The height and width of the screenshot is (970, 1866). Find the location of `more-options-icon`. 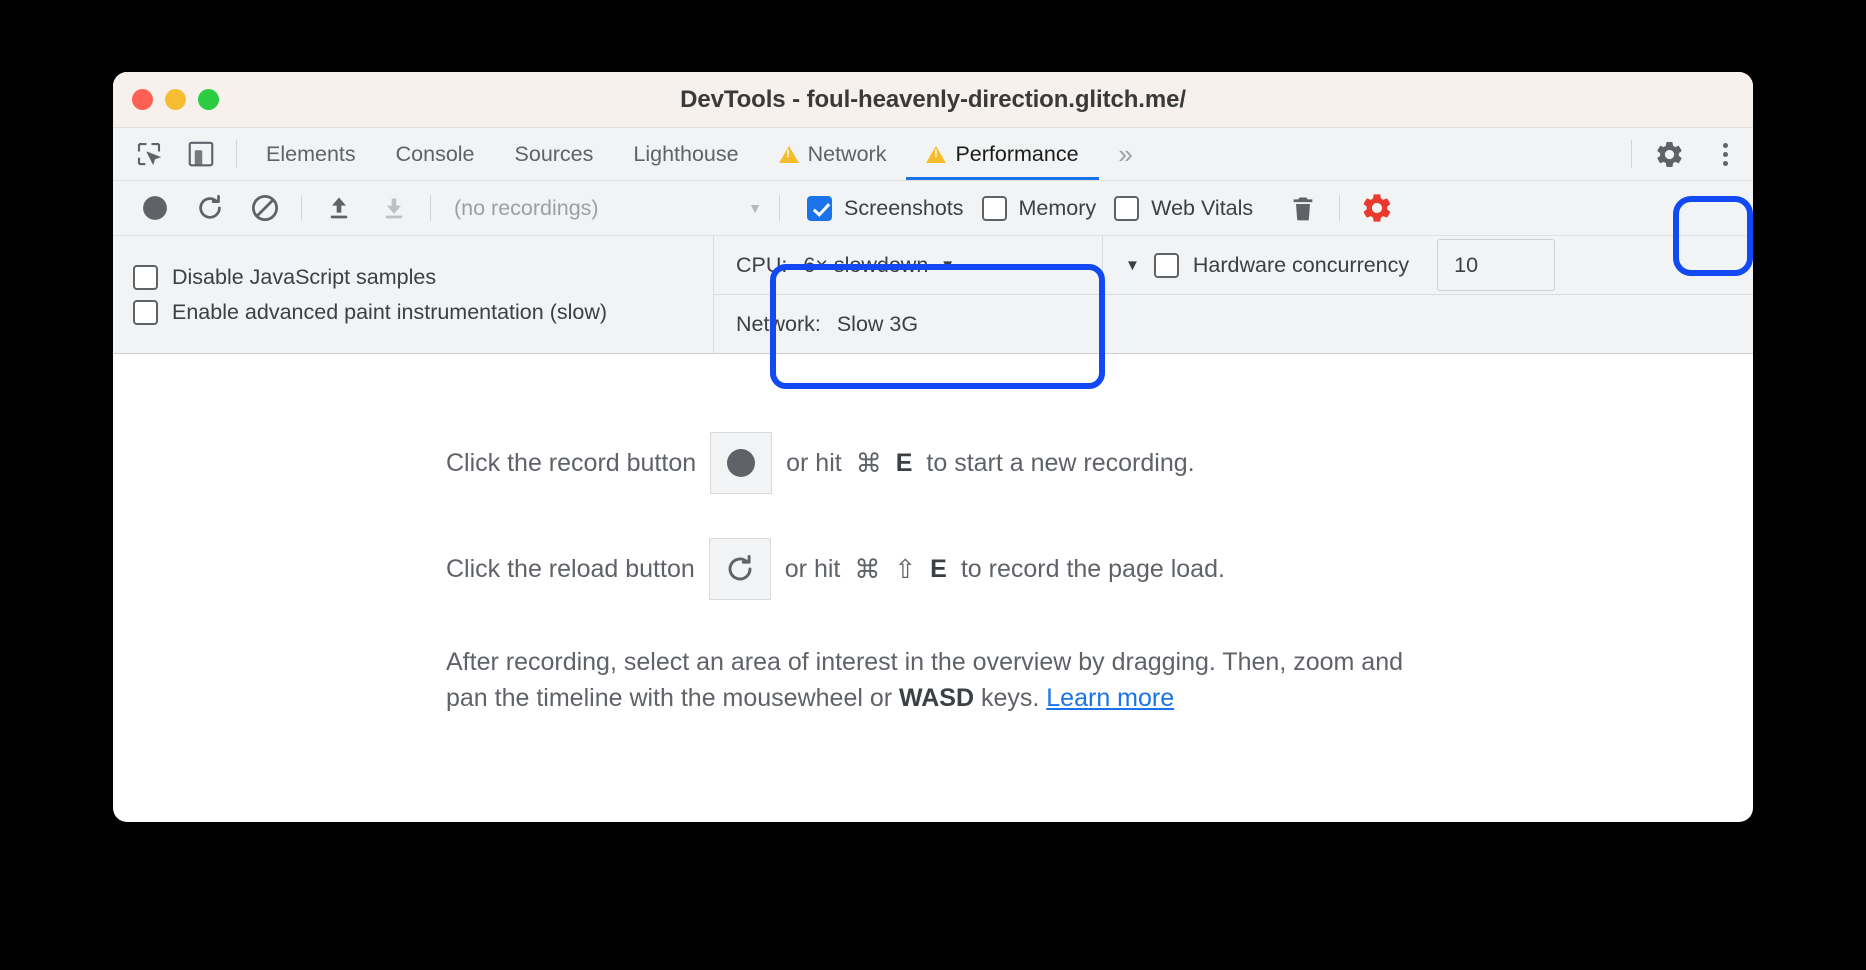

more-options-icon is located at coordinates (1725, 154).